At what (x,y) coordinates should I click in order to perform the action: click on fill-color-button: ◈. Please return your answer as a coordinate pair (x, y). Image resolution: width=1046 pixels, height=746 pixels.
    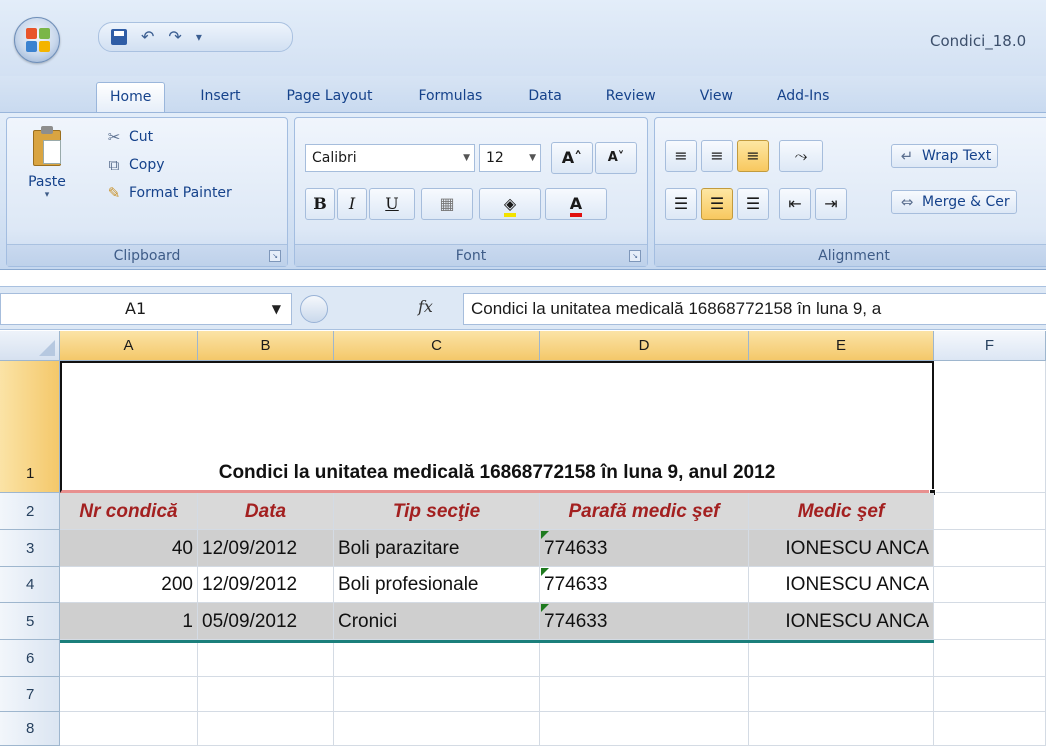
    Looking at the image, I should click on (510, 204).